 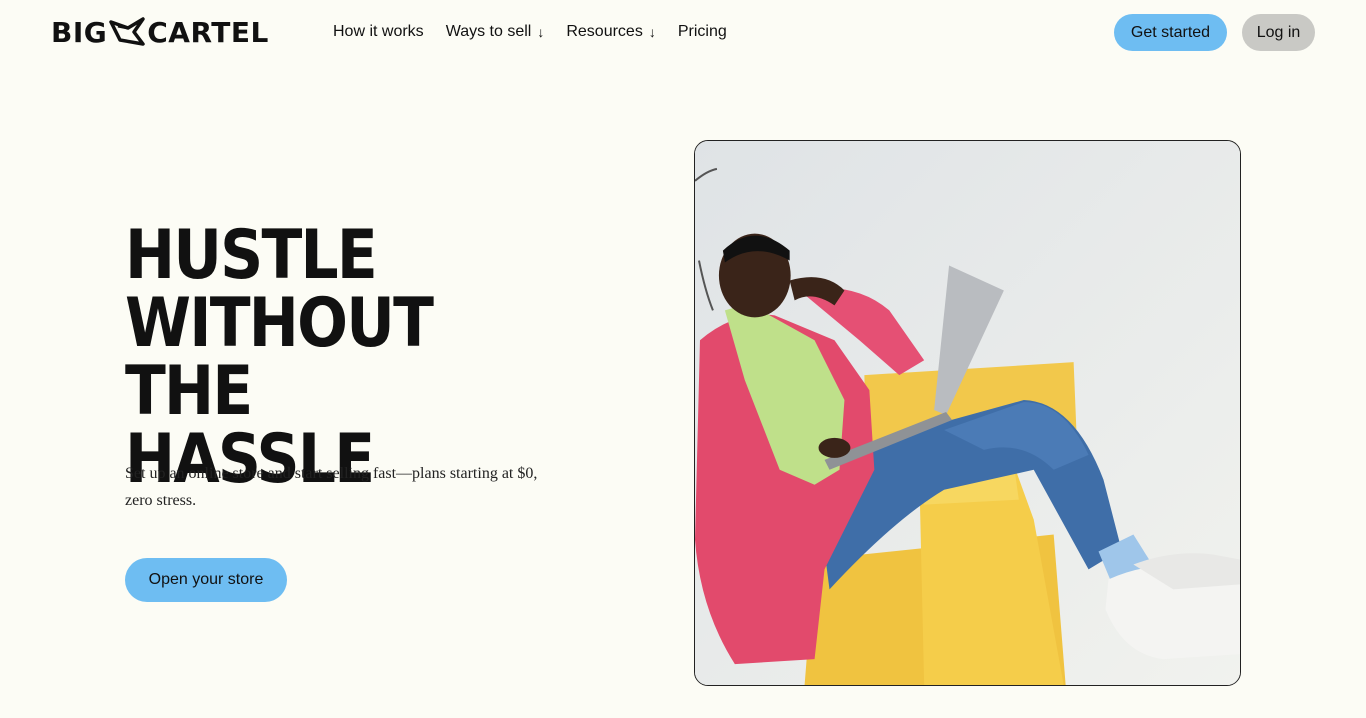 I want to click on nav-label: Ways to sell, so click(x=488, y=31).